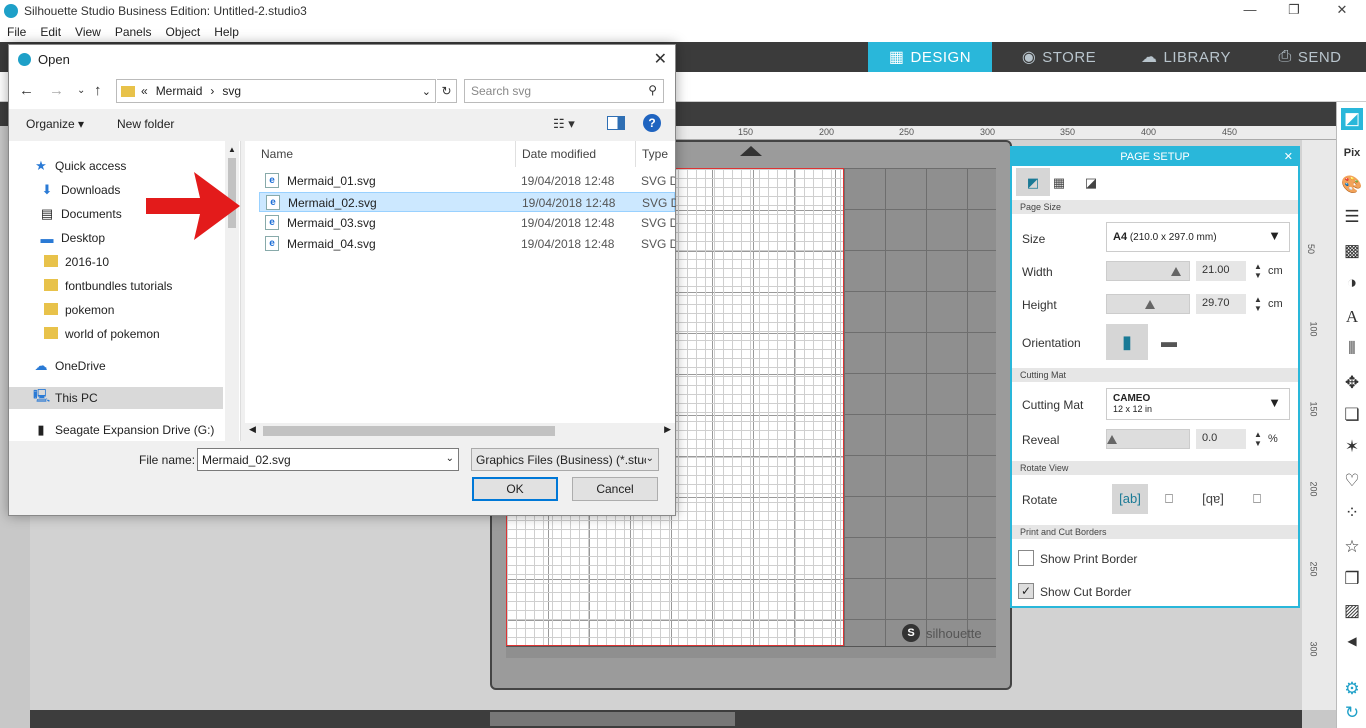  I want to click on width-stepper: ▲ ▼, so click(1258, 271).